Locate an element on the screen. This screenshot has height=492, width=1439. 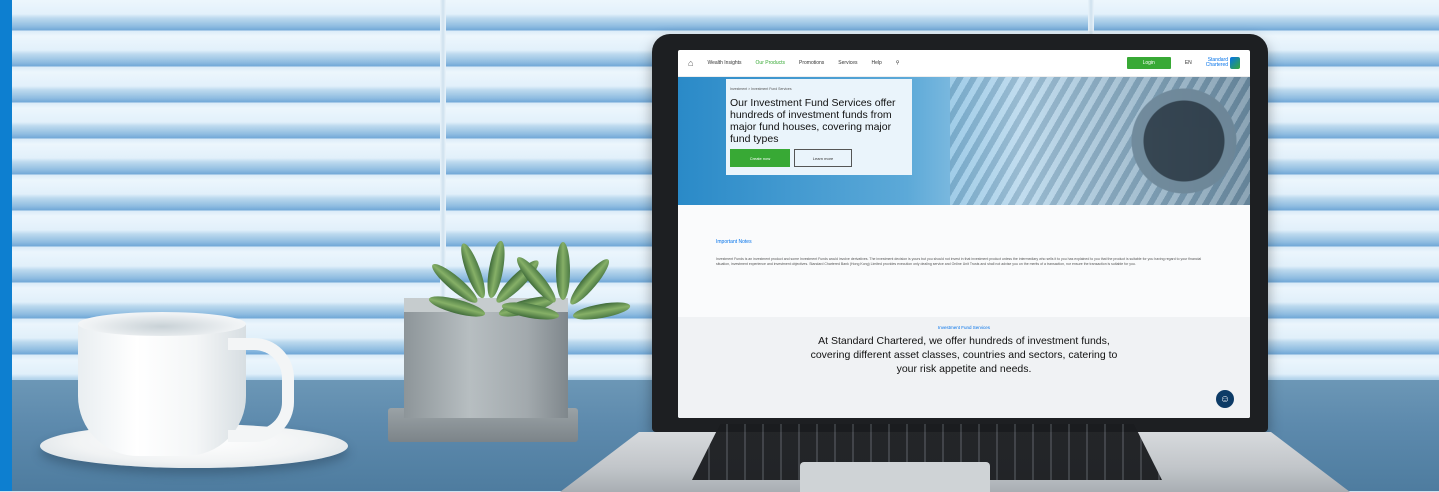
cup-rim is located at coordinates (162, 324).